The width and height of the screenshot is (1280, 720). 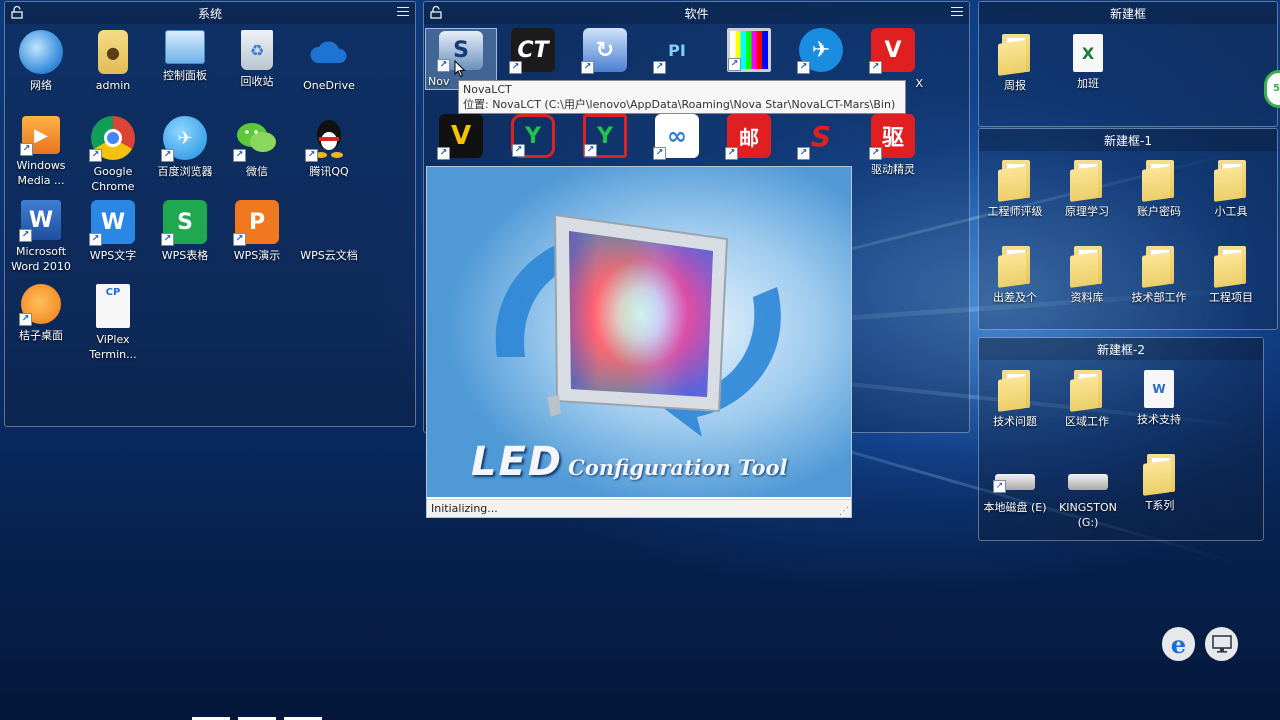 I want to click on wps-writer-icon: W ↗, so click(x=112, y=223).